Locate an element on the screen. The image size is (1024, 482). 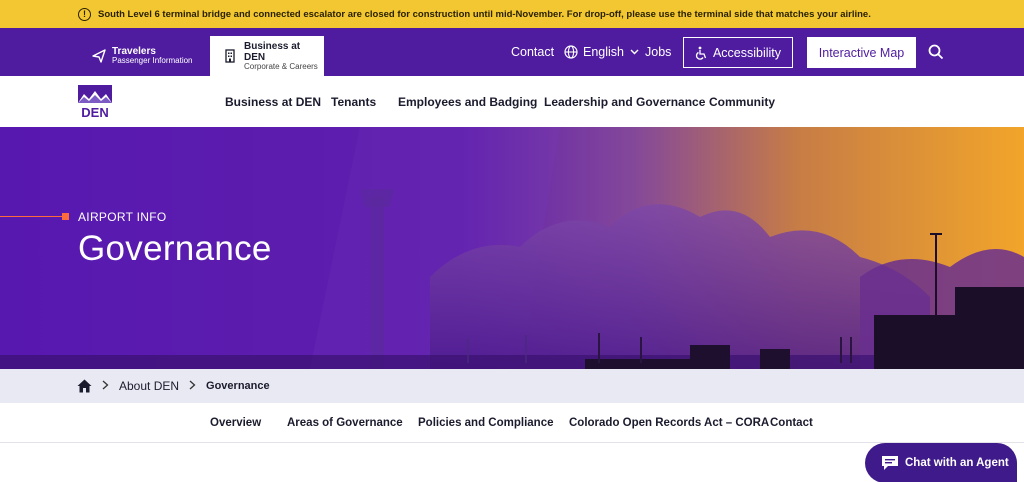
breadcrumb-current: Governance is located at coordinates (238, 386).